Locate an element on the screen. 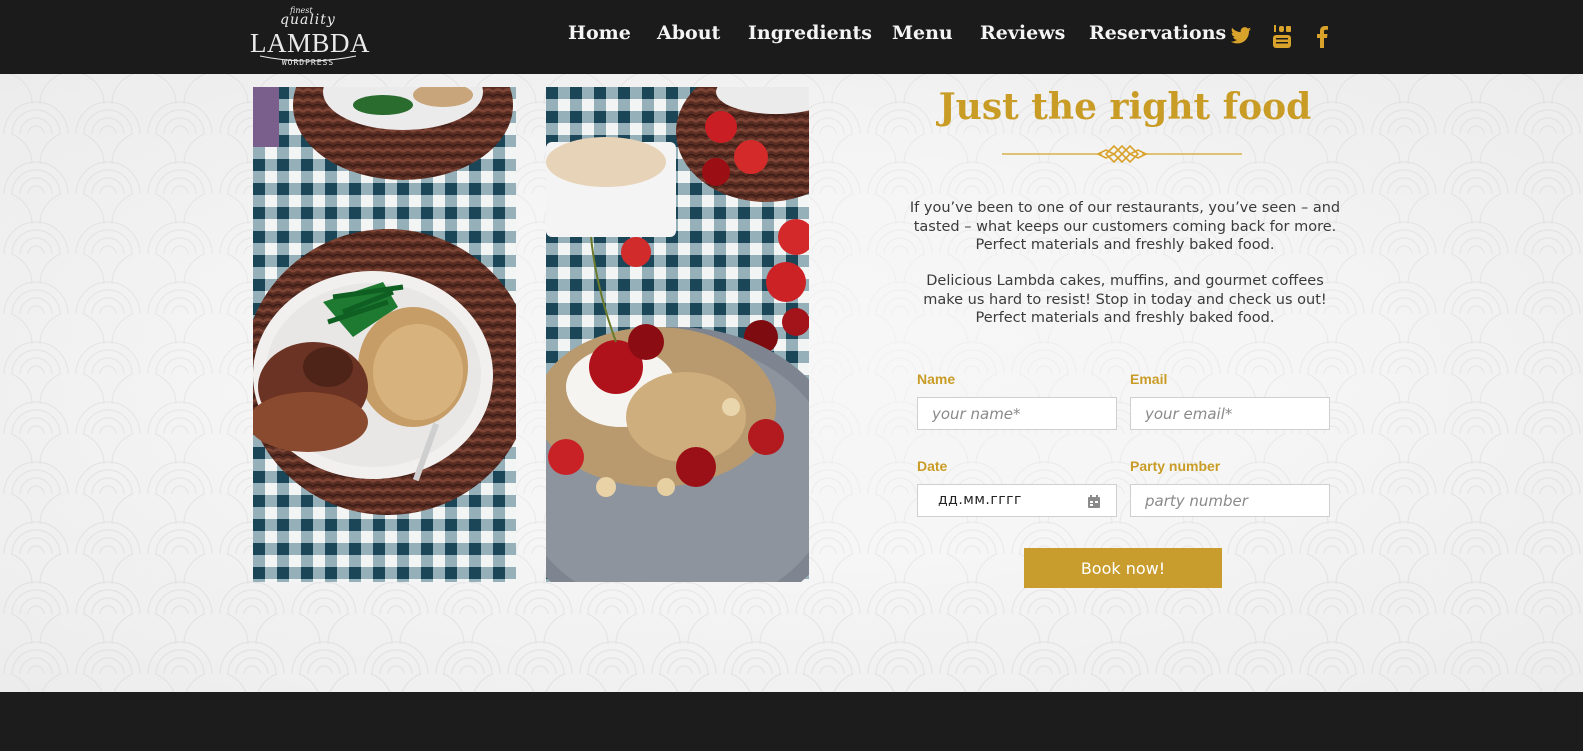 This screenshot has width=1583, height=751. facebook-icon is located at coordinates (1328, 38).